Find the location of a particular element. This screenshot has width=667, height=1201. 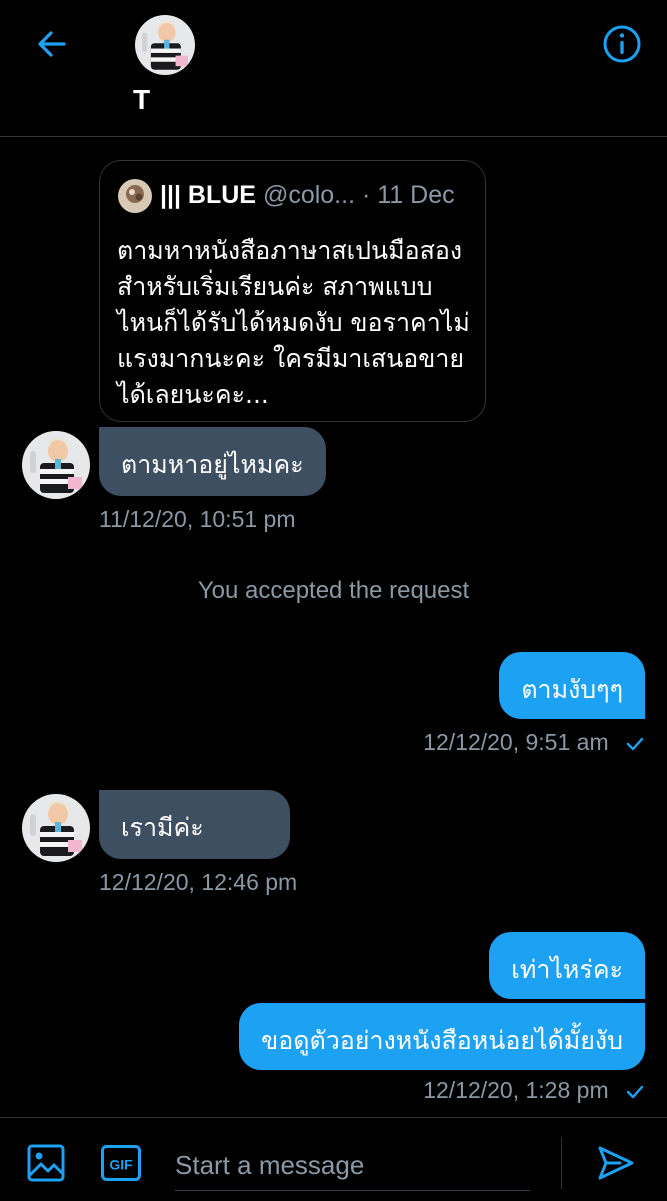

message-timestamp: 12/12/20, 9:51 am is located at coordinates (516, 742).